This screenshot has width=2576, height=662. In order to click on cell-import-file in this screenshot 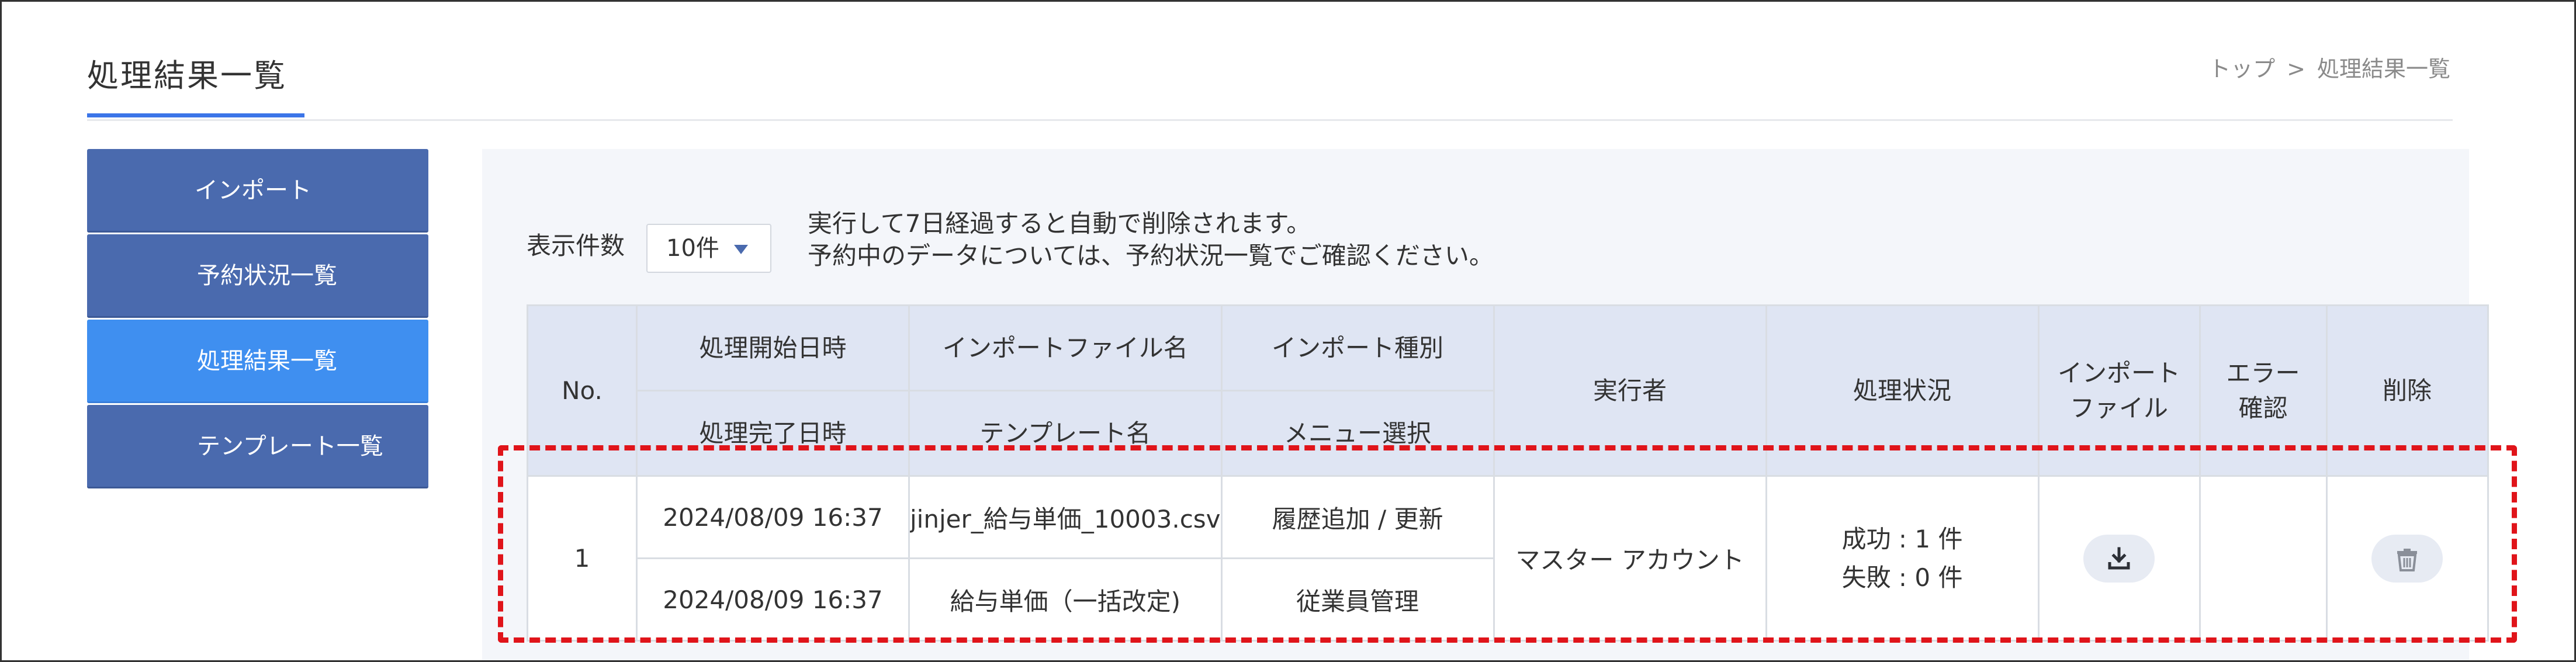, I will do `click(2119, 559)`.